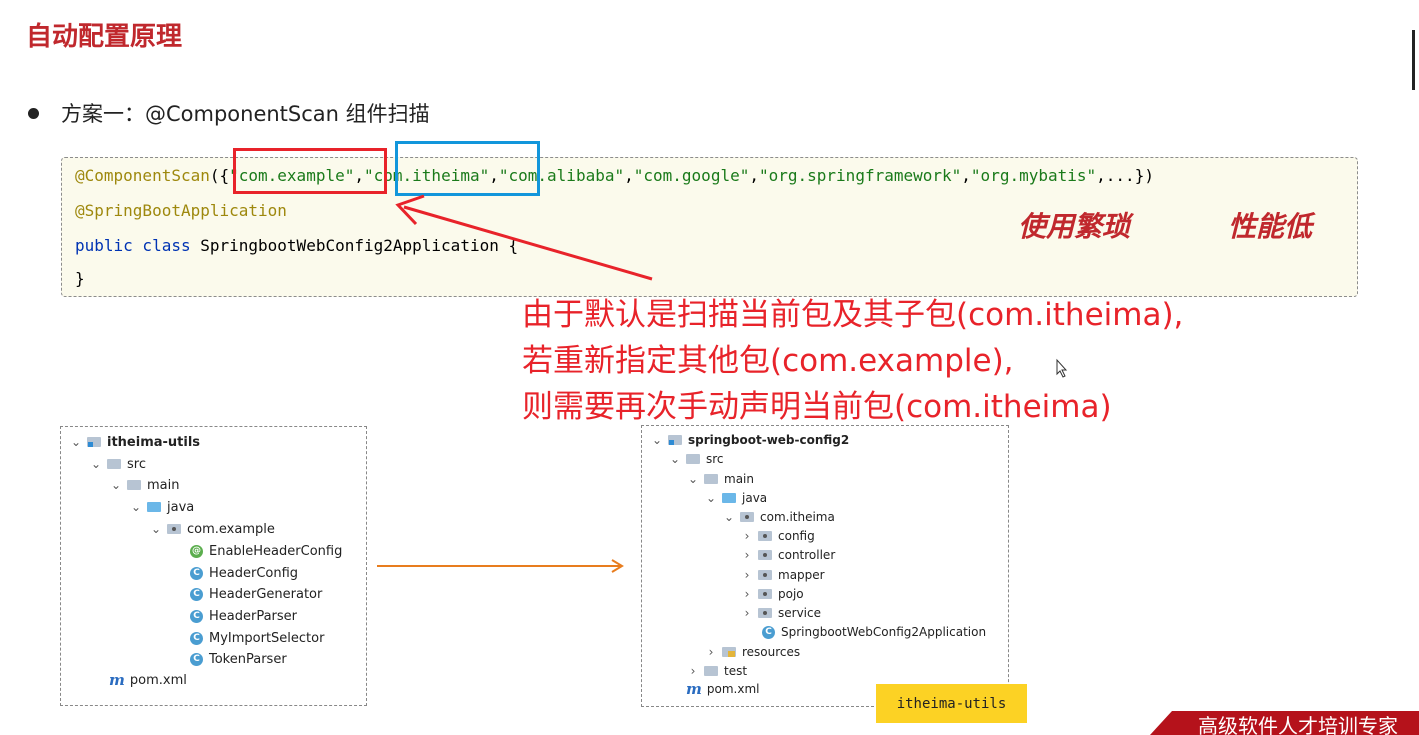 Image resolution: width=1419 pixels, height=735 pixels. I want to click on tree-node-class: C MyImportSelector, so click(257, 638).